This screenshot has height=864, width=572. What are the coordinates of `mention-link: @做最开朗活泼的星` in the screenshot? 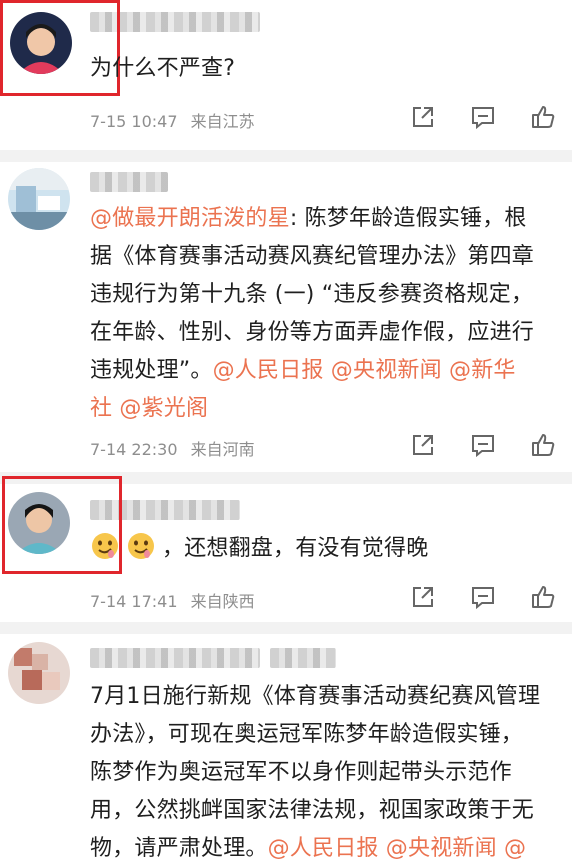 It's located at (190, 218).